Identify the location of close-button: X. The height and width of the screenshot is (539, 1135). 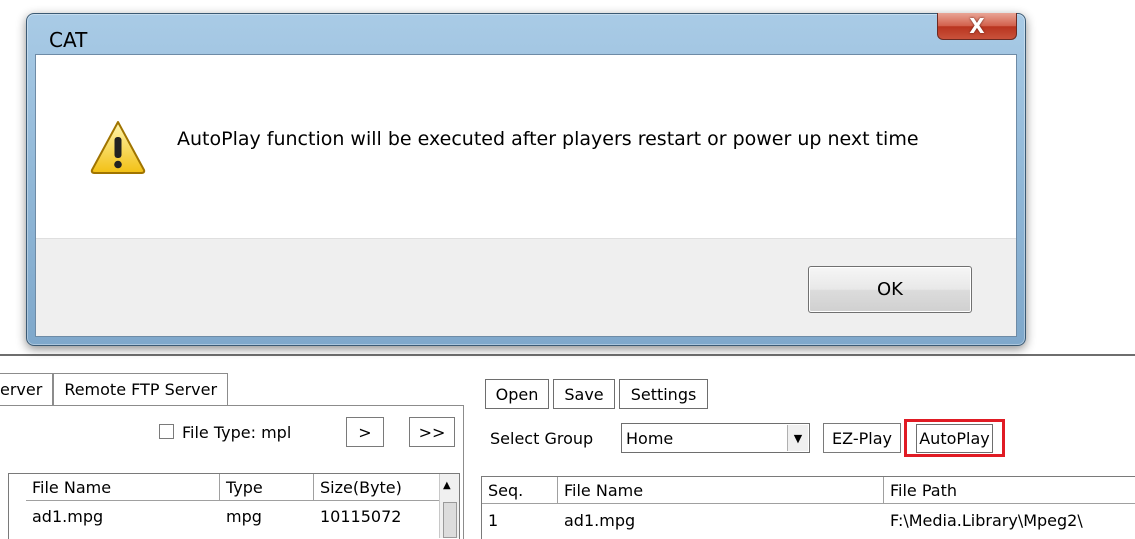
(977, 26).